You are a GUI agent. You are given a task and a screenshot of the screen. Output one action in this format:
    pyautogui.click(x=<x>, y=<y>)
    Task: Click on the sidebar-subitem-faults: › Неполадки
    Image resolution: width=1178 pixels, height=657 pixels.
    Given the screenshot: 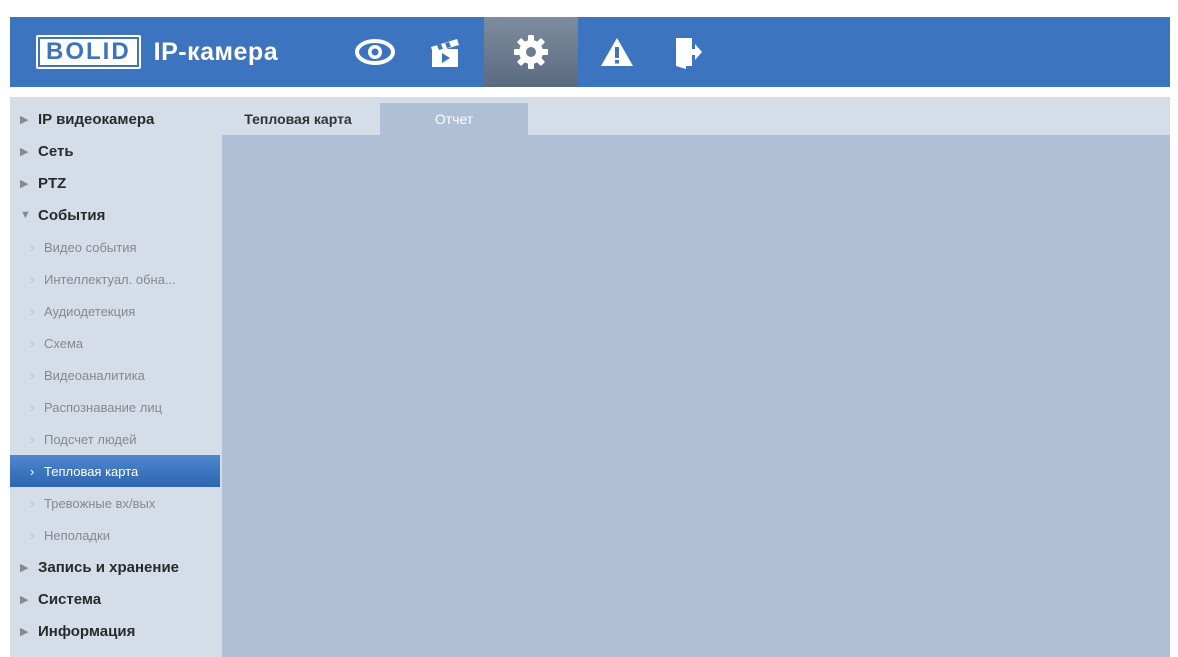 What is the action you would take?
    pyautogui.click(x=116, y=535)
    